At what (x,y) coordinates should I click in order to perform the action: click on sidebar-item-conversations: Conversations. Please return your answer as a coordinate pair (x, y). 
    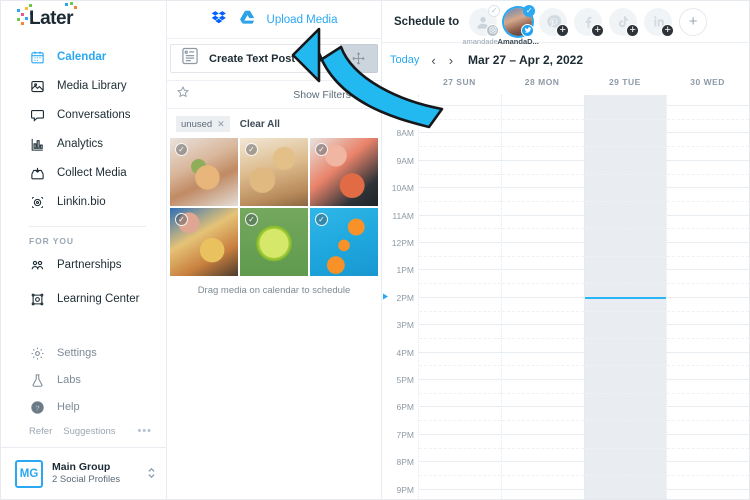
    Looking at the image, I should click on (83, 115).